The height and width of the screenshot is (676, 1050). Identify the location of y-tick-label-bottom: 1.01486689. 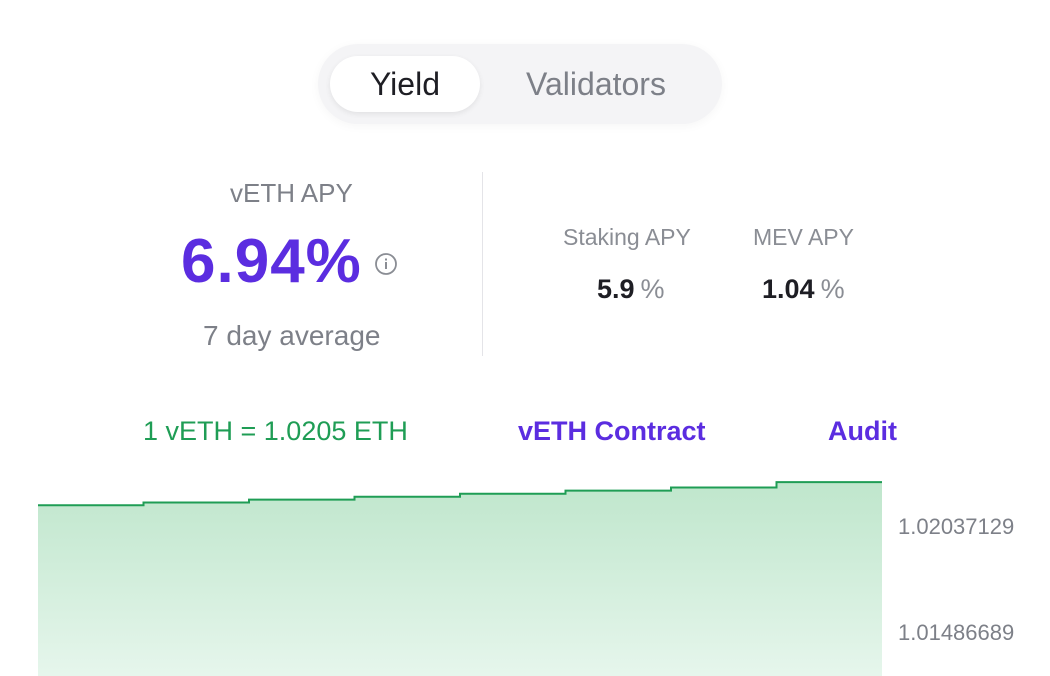
(956, 632).